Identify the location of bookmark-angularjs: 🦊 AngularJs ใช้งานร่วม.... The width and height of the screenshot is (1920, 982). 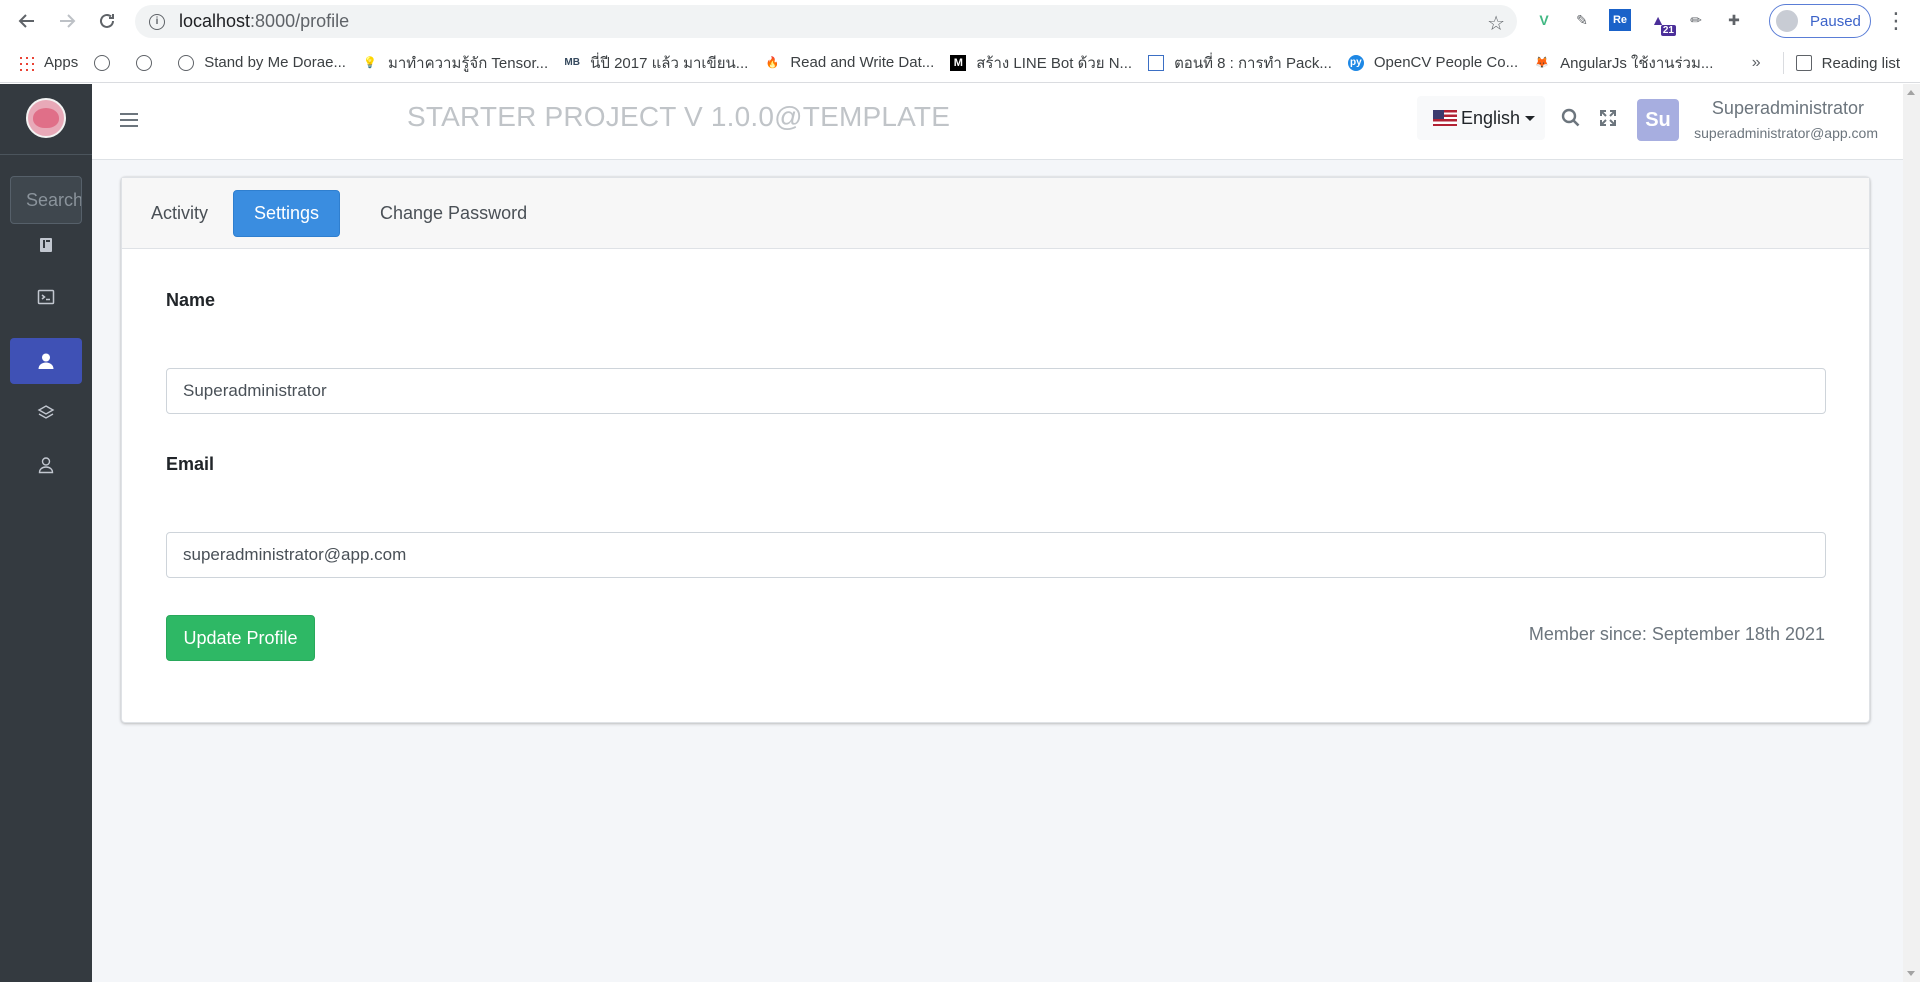
(1623, 63).